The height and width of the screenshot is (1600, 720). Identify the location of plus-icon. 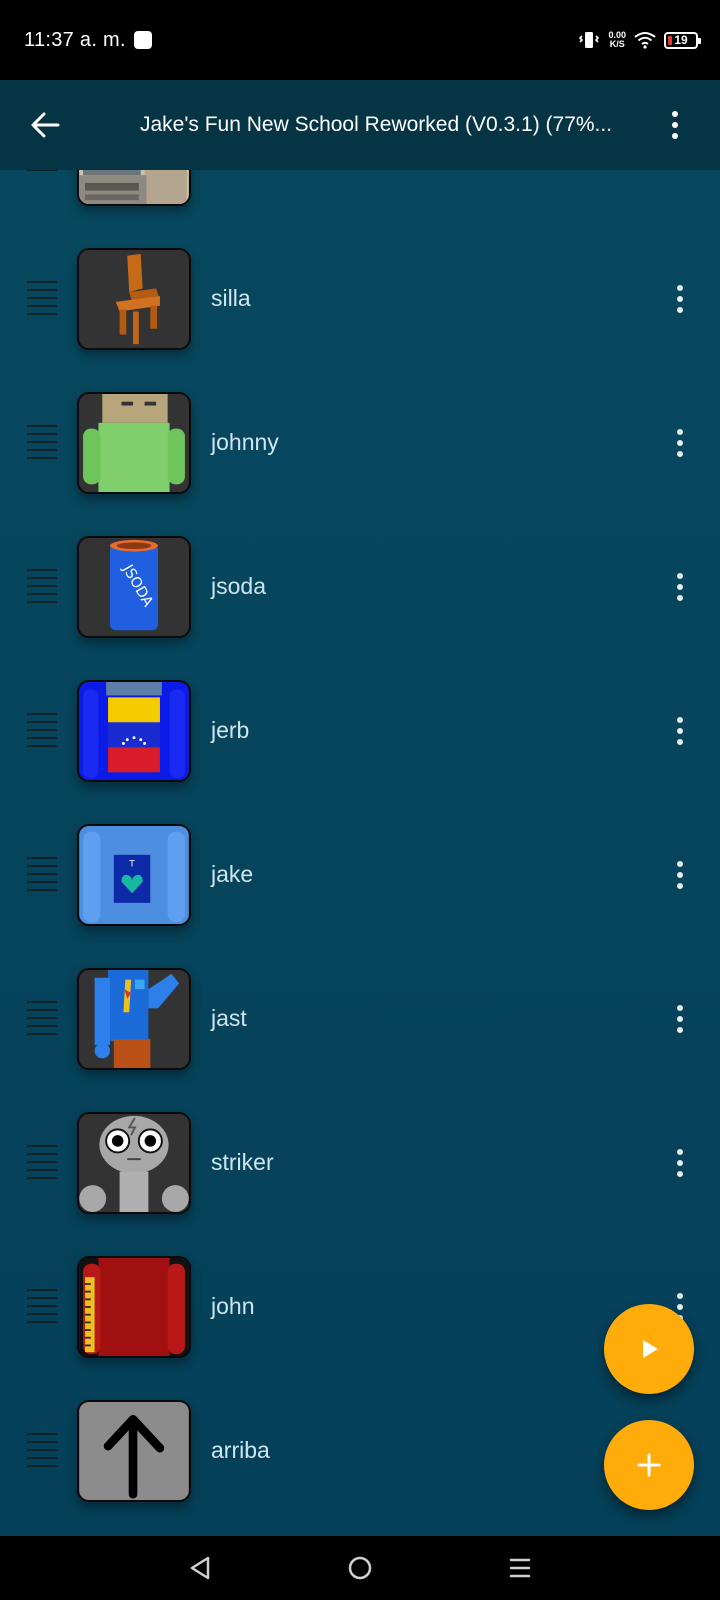
(649, 1465).